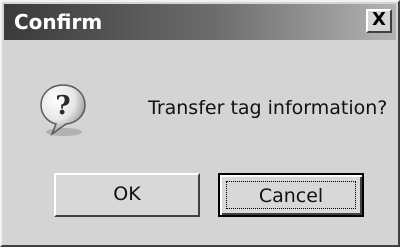 Image resolution: width=400 pixels, height=247 pixels. I want to click on question-icon: ?, so click(63, 110).